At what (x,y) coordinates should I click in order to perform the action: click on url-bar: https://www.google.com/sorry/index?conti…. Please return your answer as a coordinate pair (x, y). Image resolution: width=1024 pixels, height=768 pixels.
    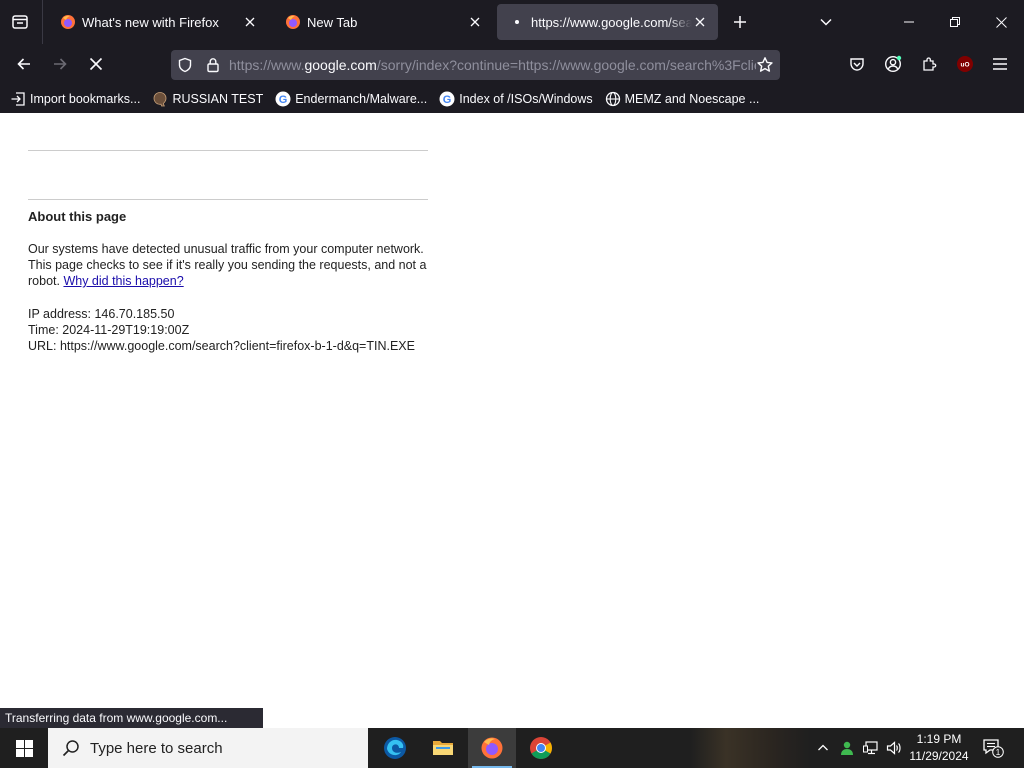
    Looking at the image, I should click on (475, 65).